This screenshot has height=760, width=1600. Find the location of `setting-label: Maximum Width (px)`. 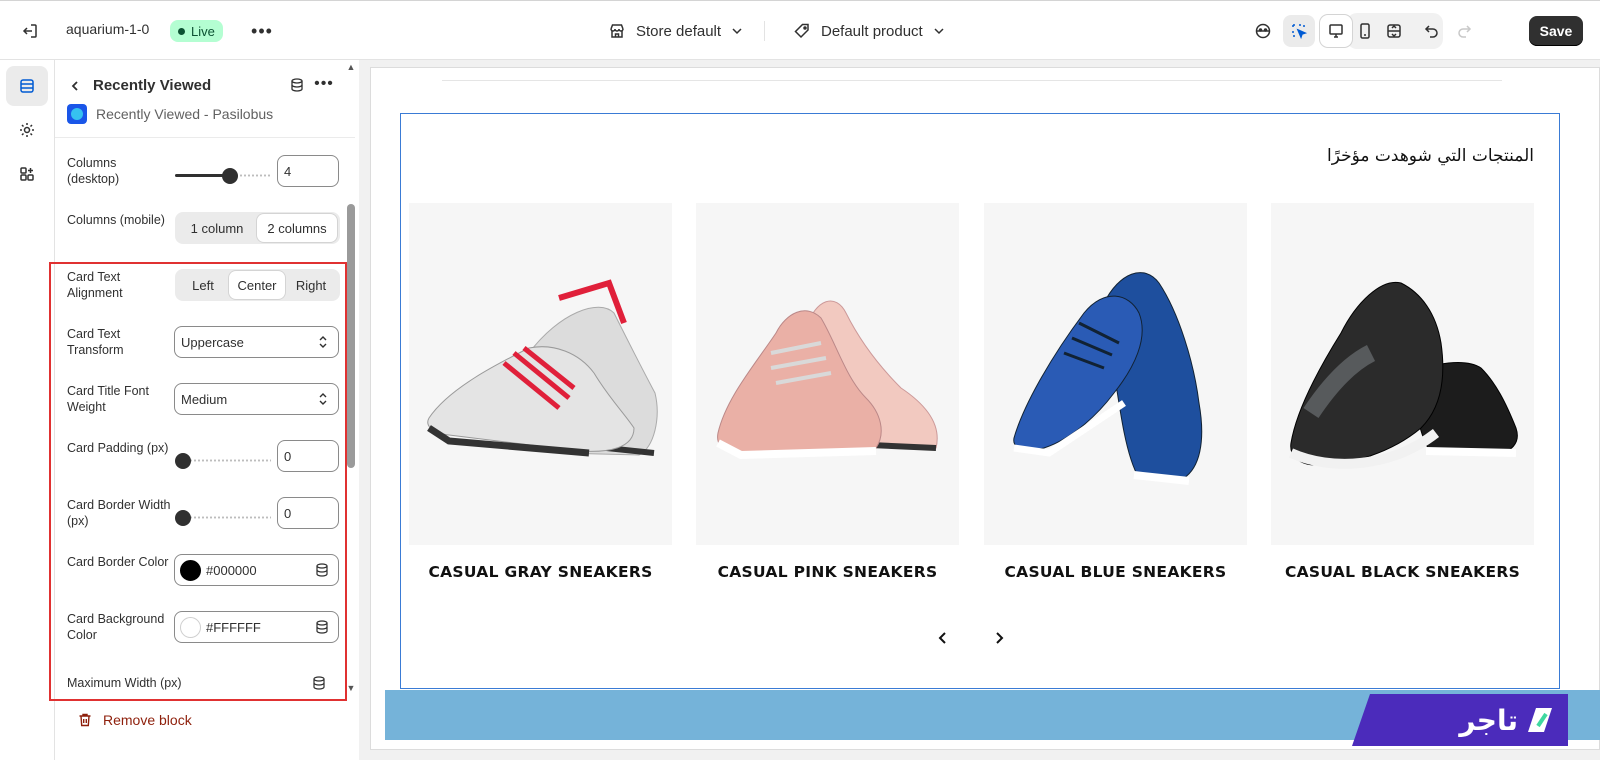

setting-label: Maximum Width (px) is located at coordinates (124, 683).